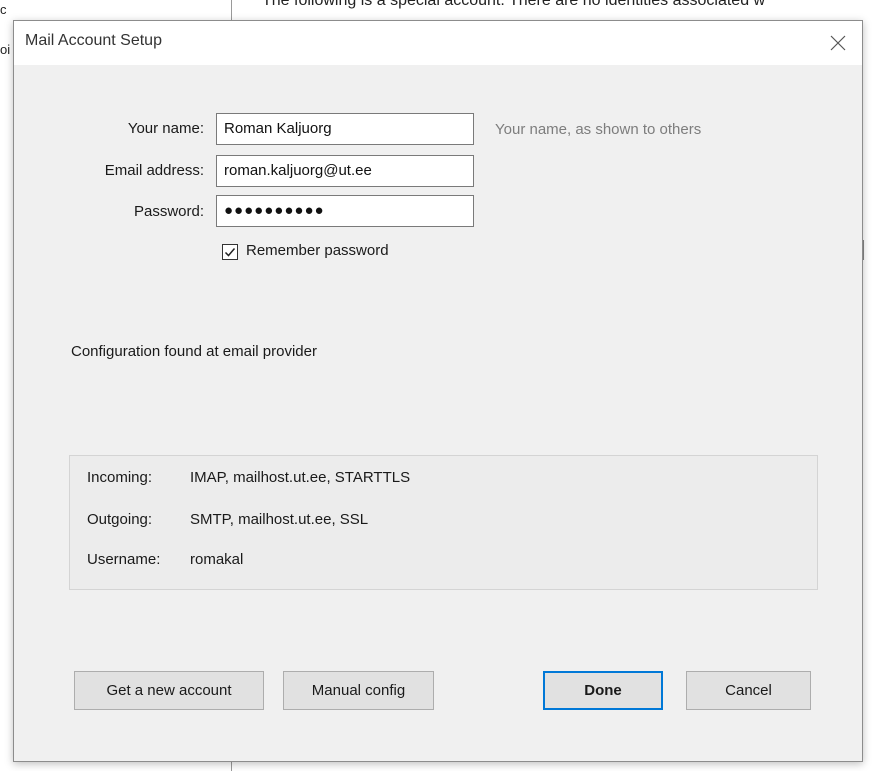 This screenshot has width=872, height=771. What do you see at coordinates (124, 559) in the screenshot?
I see `summary-key: Username:` at bounding box center [124, 559].